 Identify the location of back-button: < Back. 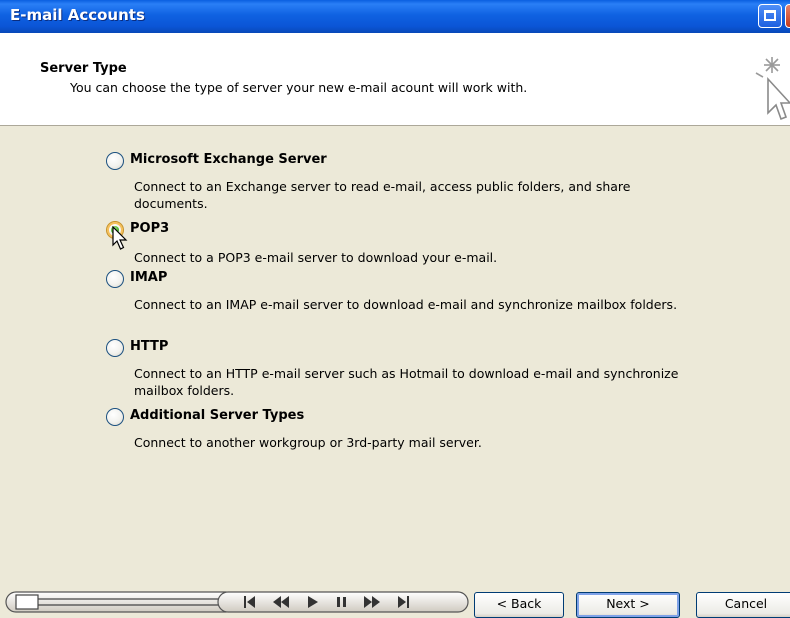
(519, 605).